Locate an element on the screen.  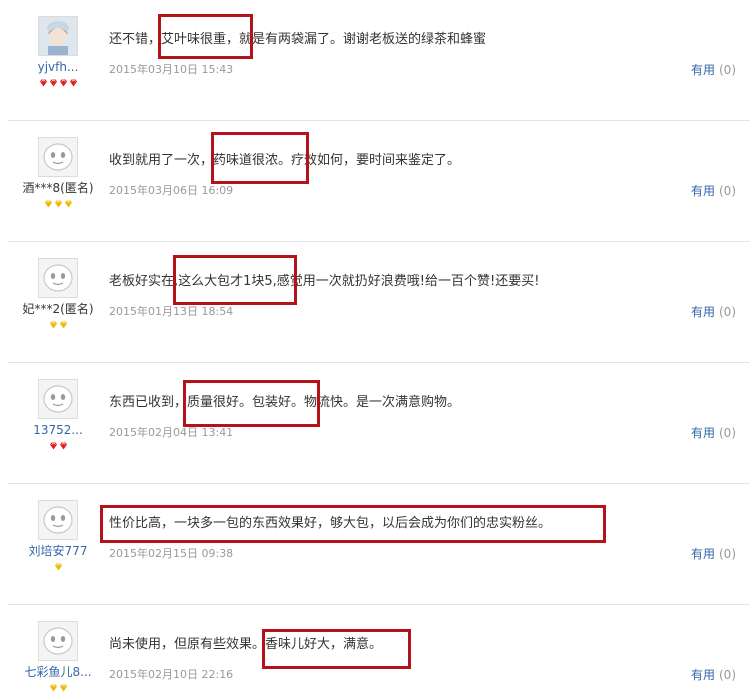
user-name: 妃***2(匿名) is located at coordinates (58, 309).